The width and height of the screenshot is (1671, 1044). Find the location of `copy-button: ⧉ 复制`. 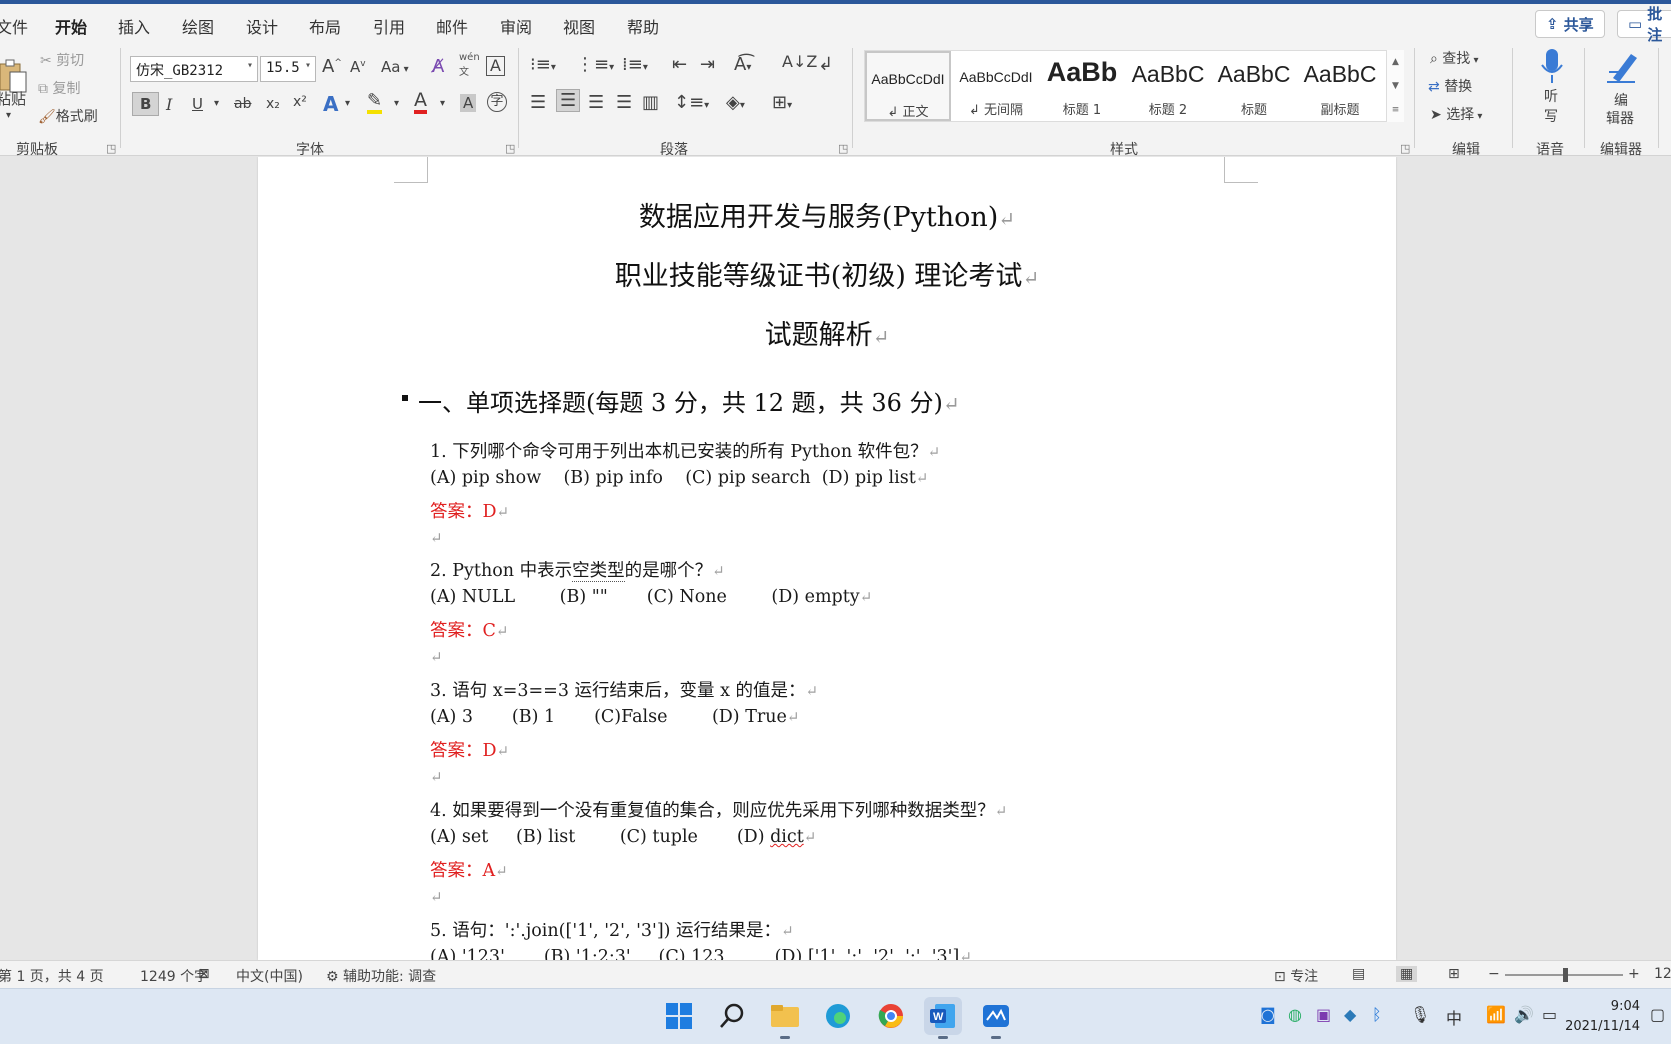

copy-button: ⧉ 复制 is located at coordinates (59, 88).